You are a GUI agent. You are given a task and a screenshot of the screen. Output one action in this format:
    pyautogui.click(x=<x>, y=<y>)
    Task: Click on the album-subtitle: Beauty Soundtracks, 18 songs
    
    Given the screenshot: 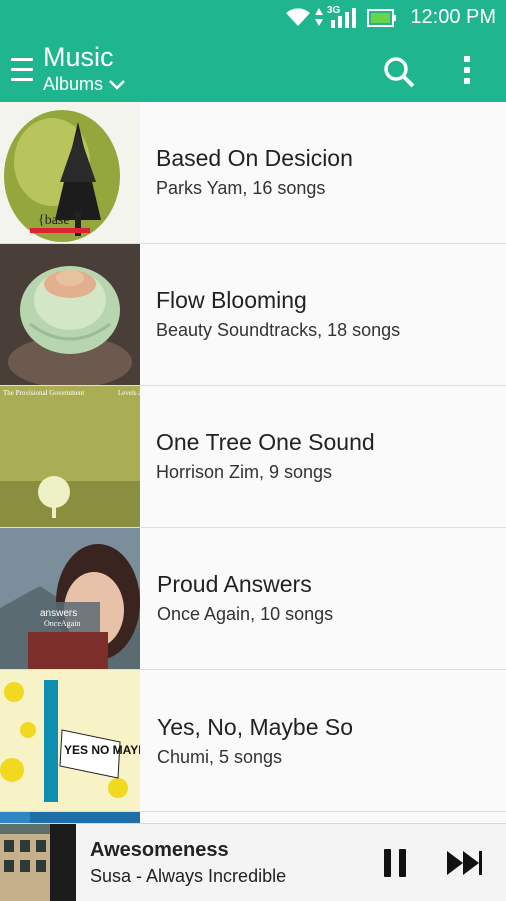 What is the action you would take?
    pyautogui.click(x=278, y=330)
    